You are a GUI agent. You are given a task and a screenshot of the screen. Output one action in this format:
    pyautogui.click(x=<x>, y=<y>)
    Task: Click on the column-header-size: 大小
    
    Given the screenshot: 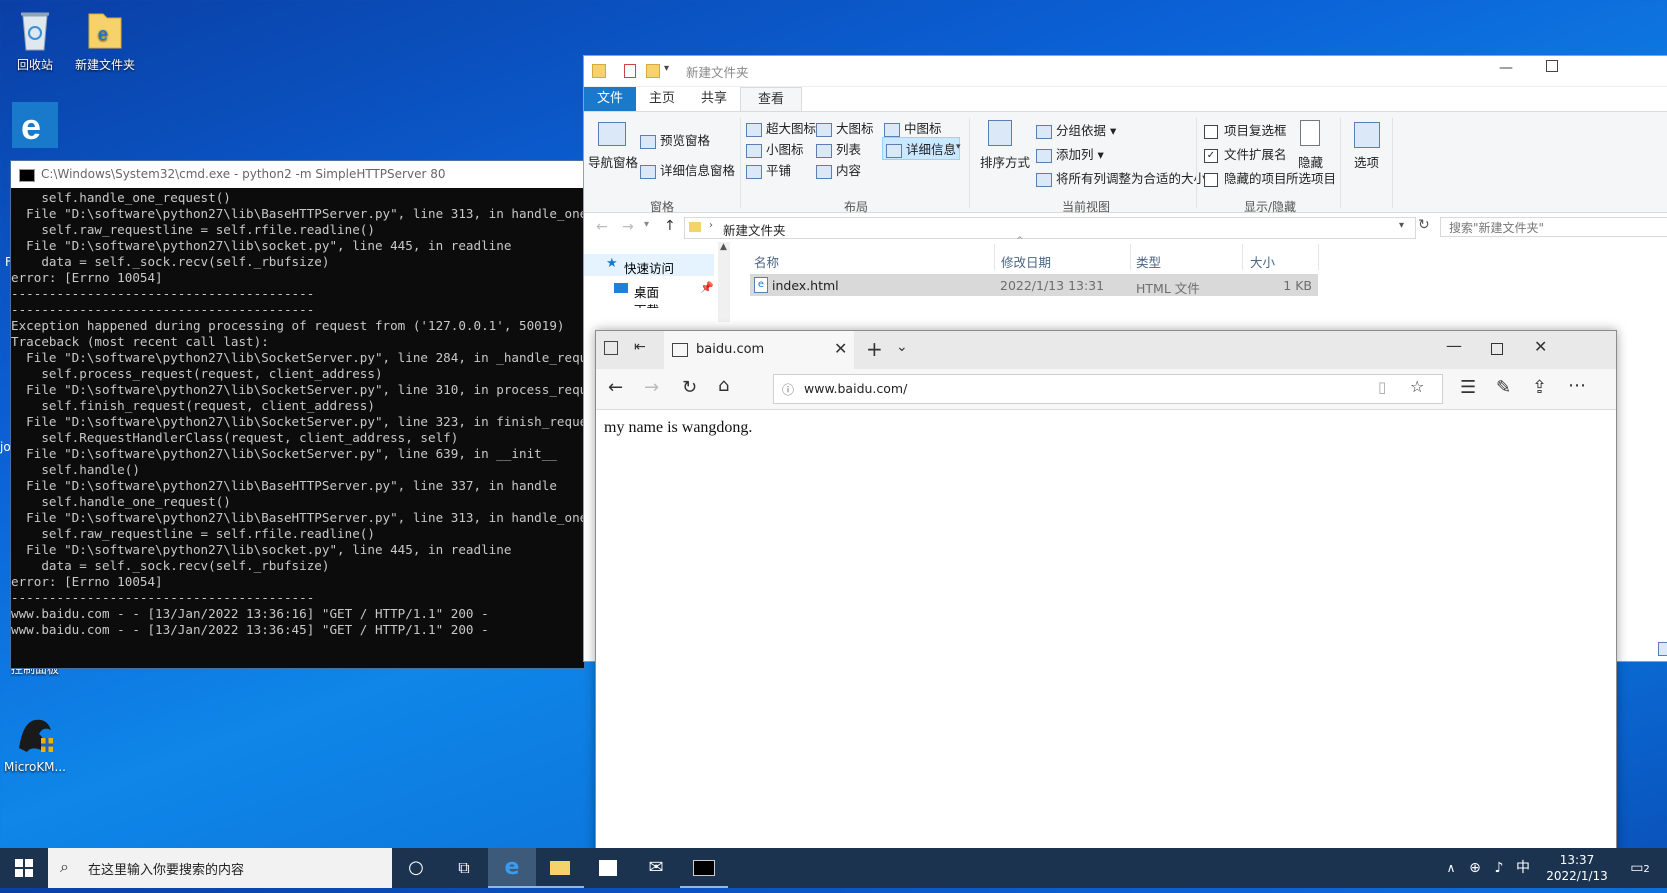 What is the action you would take?
    pyautogui.click(x=1262, y=261)
    